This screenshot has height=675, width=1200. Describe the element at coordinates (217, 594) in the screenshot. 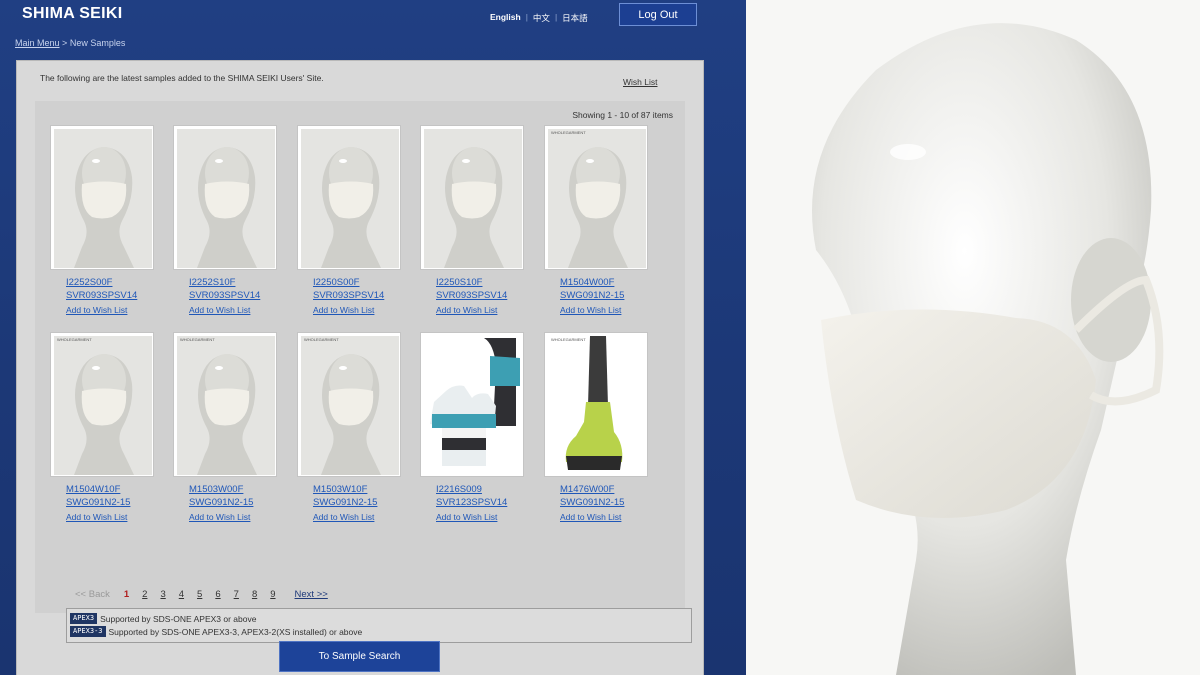

I see `page-link: 6` at that location.